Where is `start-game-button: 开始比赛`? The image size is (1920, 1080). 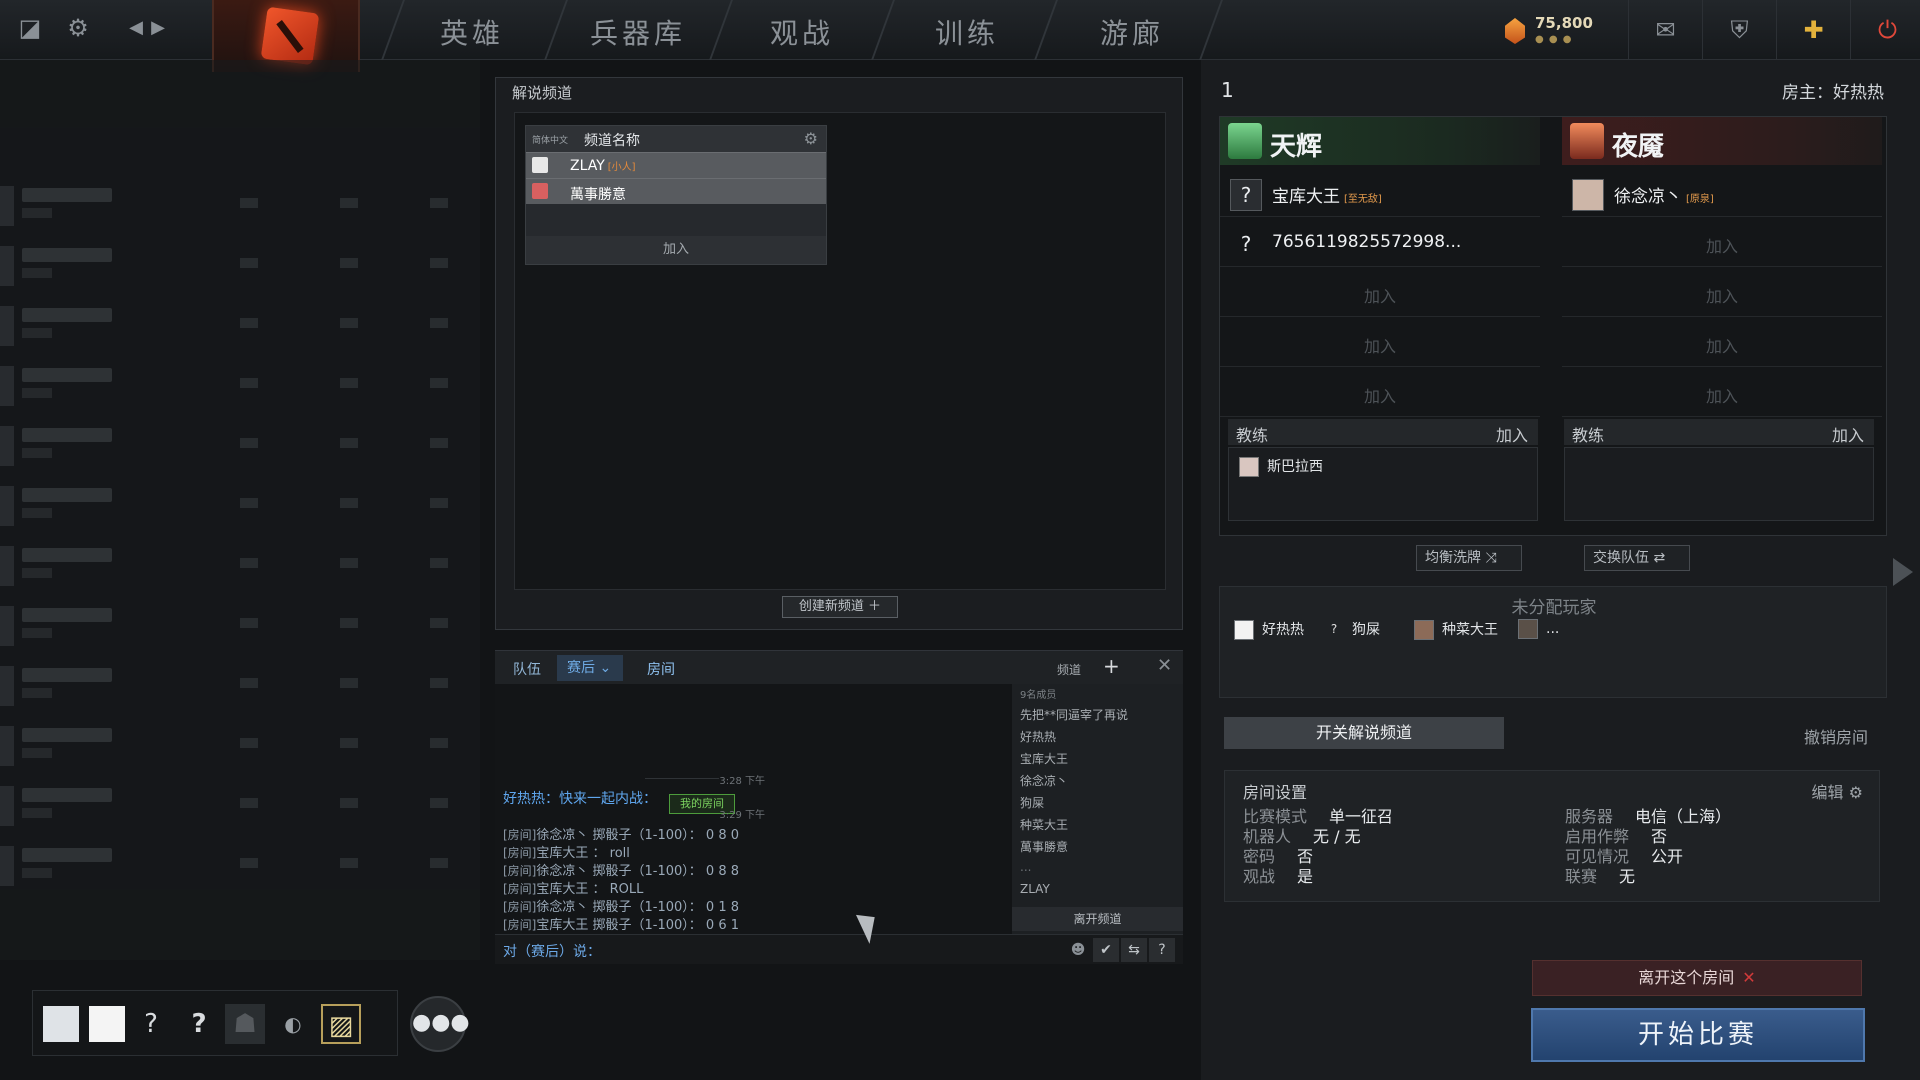 start-game-button: 开始比赛 is located at coordinates (1698, 1035).